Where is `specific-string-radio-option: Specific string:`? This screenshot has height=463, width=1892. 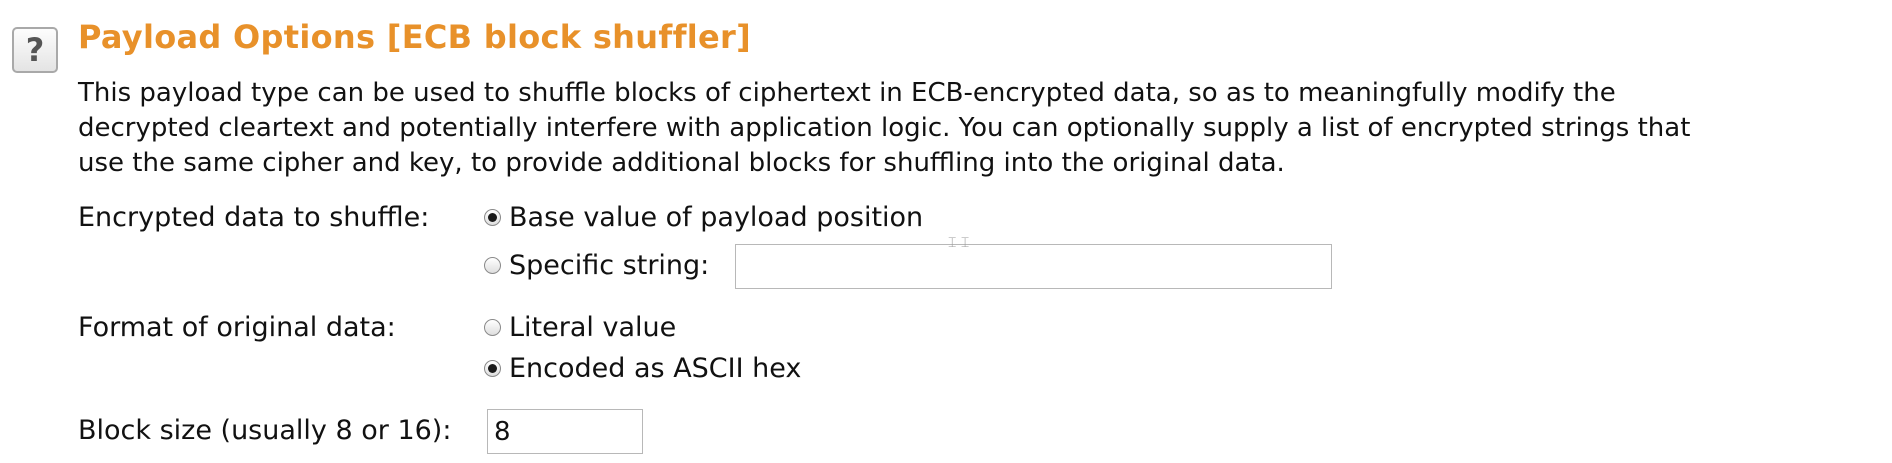 specific-string-radio-option: Specific string: is located at coordinates (596, 265).